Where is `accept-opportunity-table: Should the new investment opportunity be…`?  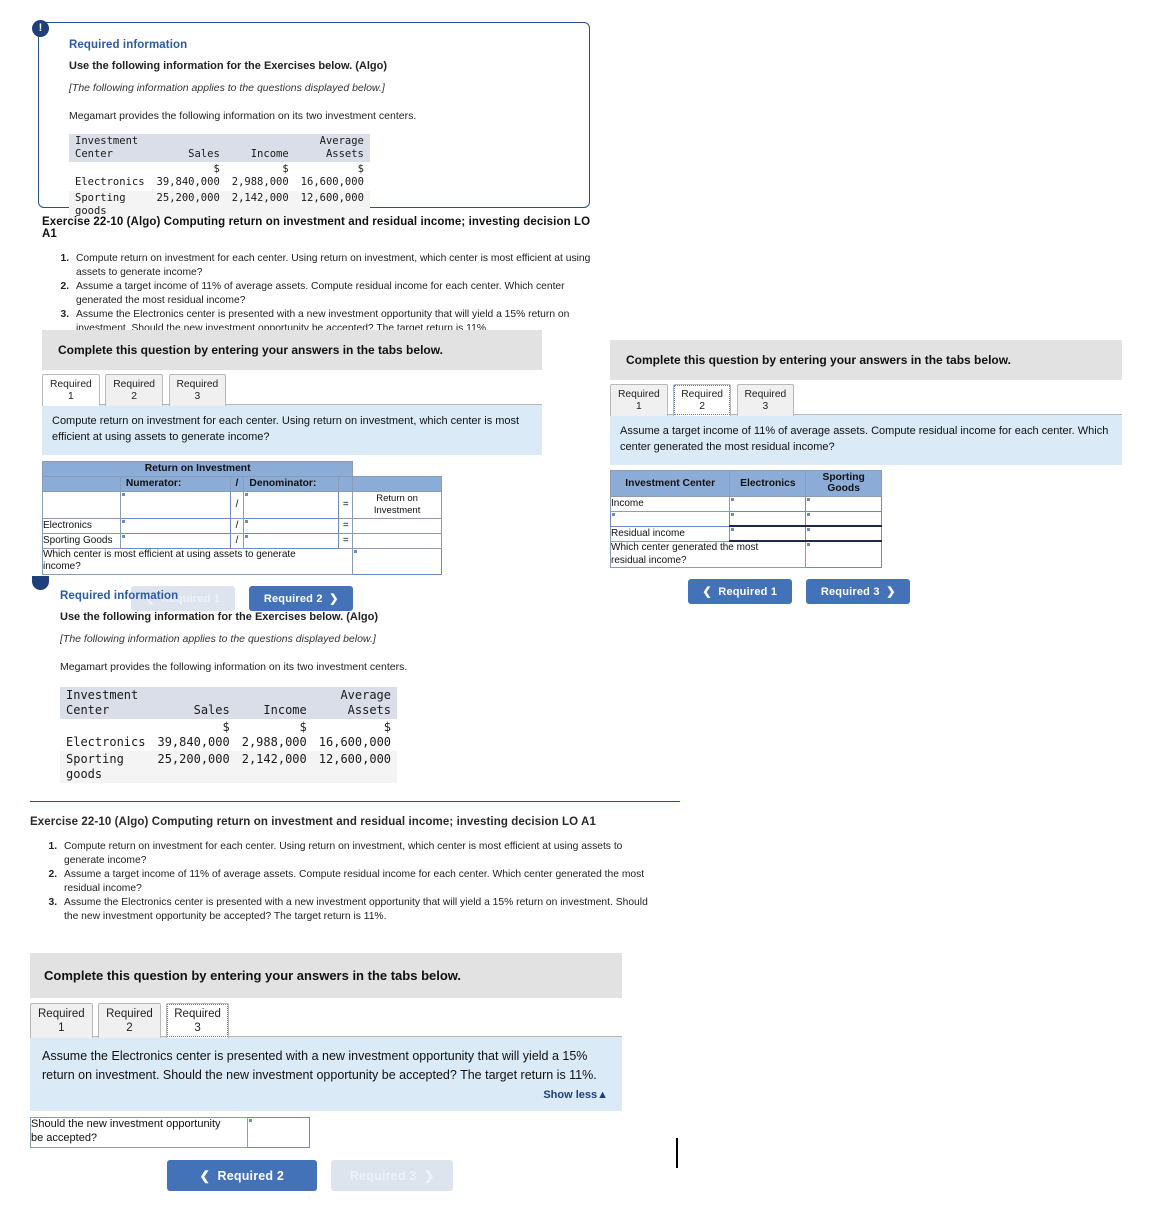
accept-opportunity-table: Should the new investment opportunity be… is located at coordinates (169, 1132).